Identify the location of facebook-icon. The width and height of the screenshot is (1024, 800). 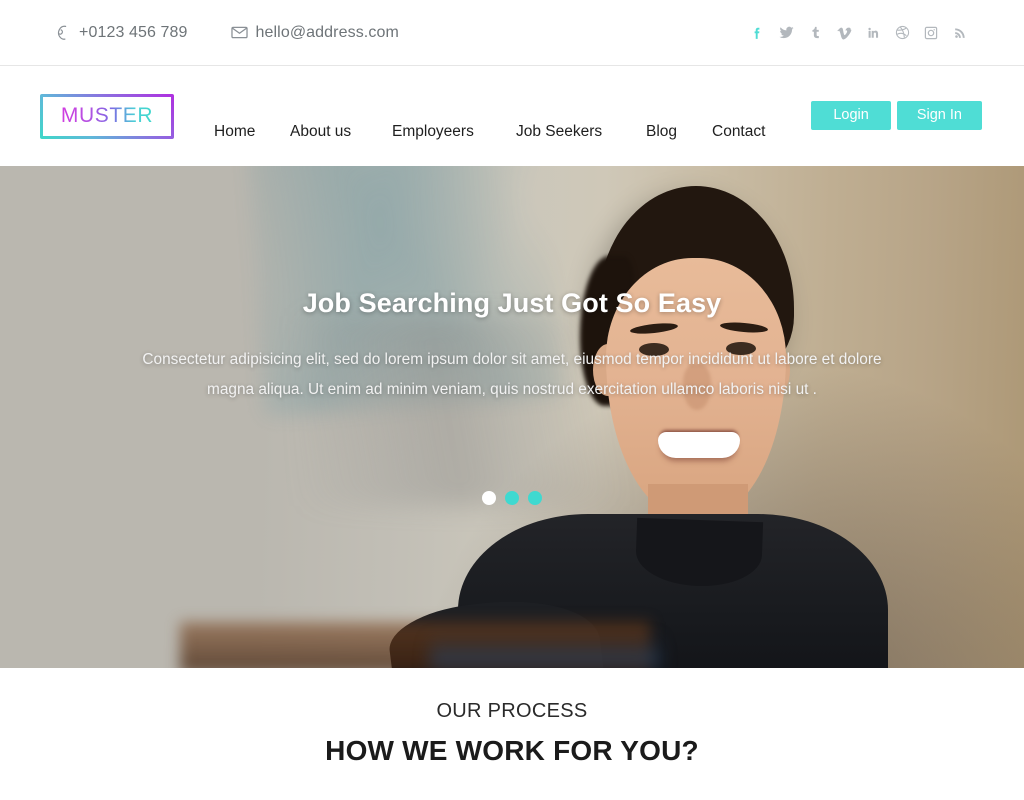
(757, 33).